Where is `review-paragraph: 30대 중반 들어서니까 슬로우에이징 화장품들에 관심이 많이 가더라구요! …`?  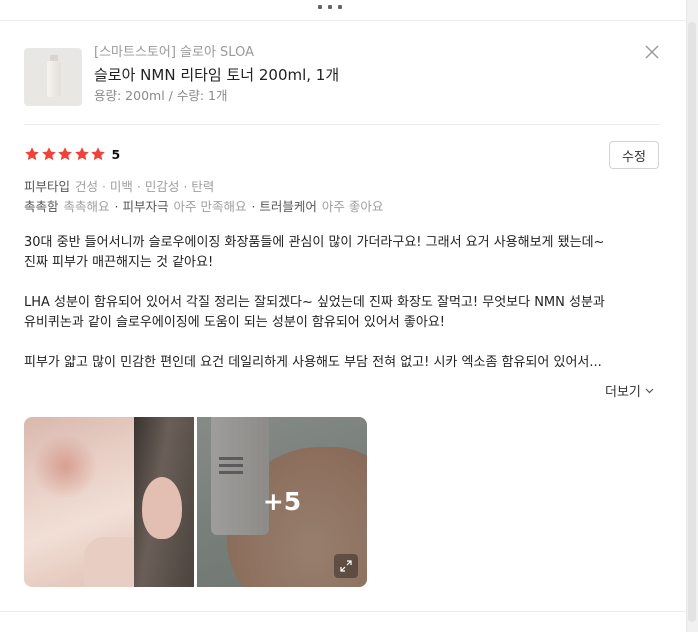 review-paragraph: 30대 중반 들어서니까 슬로우에이징 화장품들에 관심이 많이 가더라구요! … is located at coordinates (344, 253).